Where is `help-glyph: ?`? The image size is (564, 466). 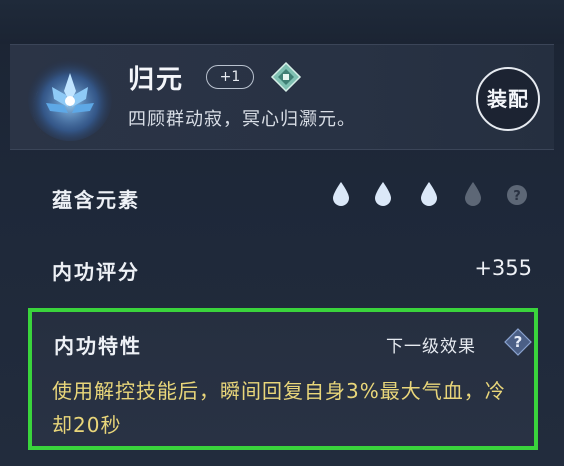 help-glyph: ? is located at coordinates (518, 342).